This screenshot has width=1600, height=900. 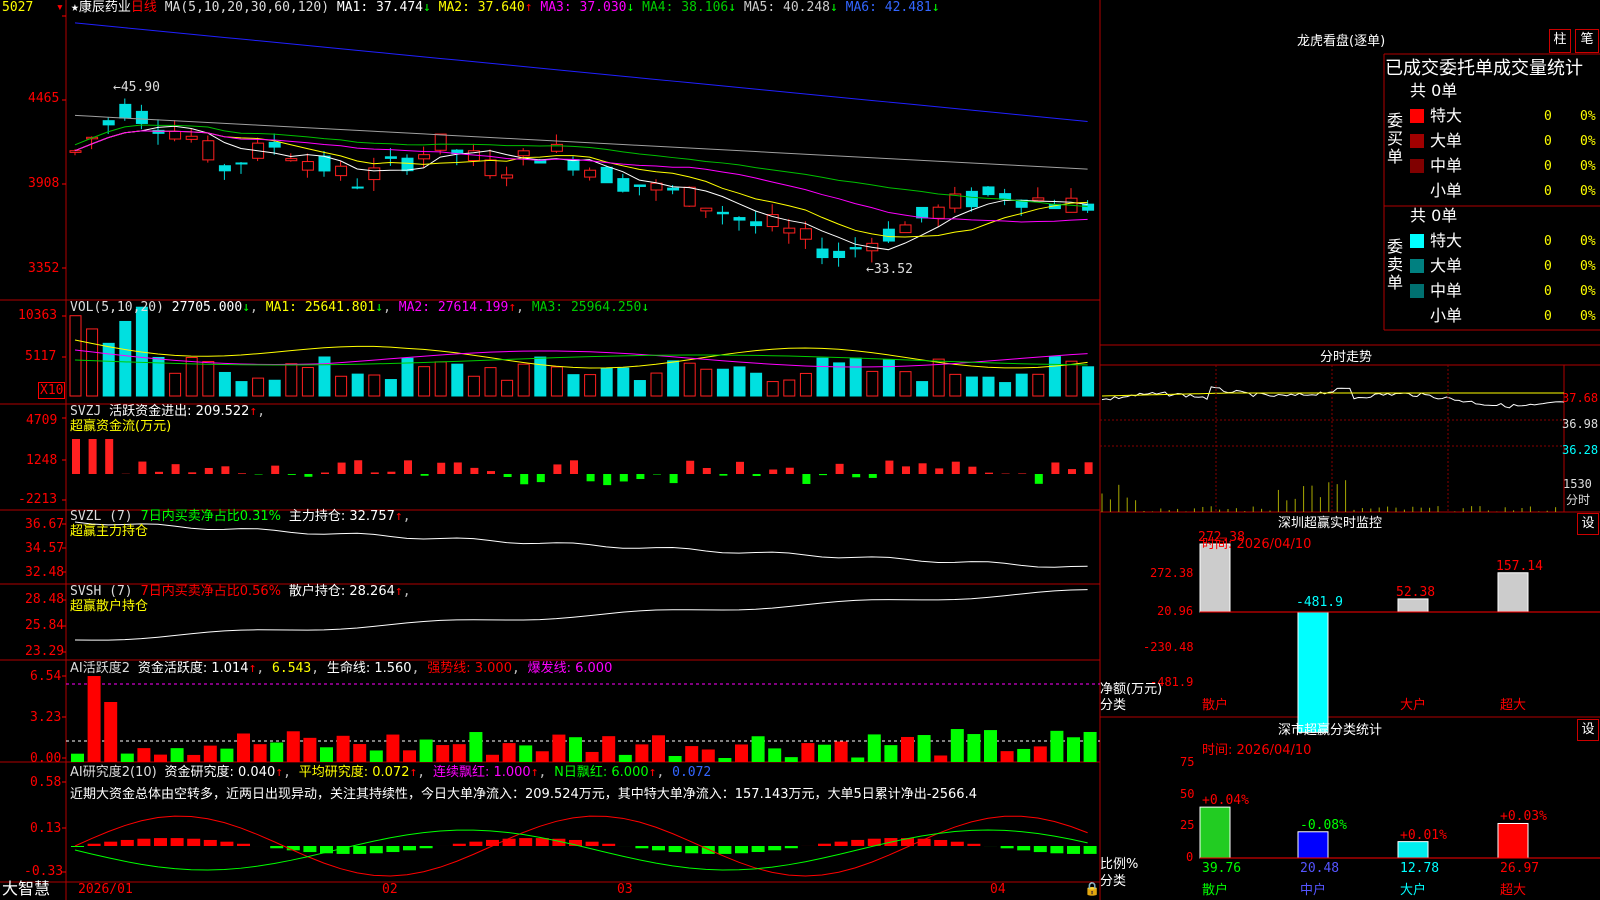 What do you see at coordinates (1588, 166) in the screenshot?
I see `order-percent: 0%` at bounding box center [1588, 166].